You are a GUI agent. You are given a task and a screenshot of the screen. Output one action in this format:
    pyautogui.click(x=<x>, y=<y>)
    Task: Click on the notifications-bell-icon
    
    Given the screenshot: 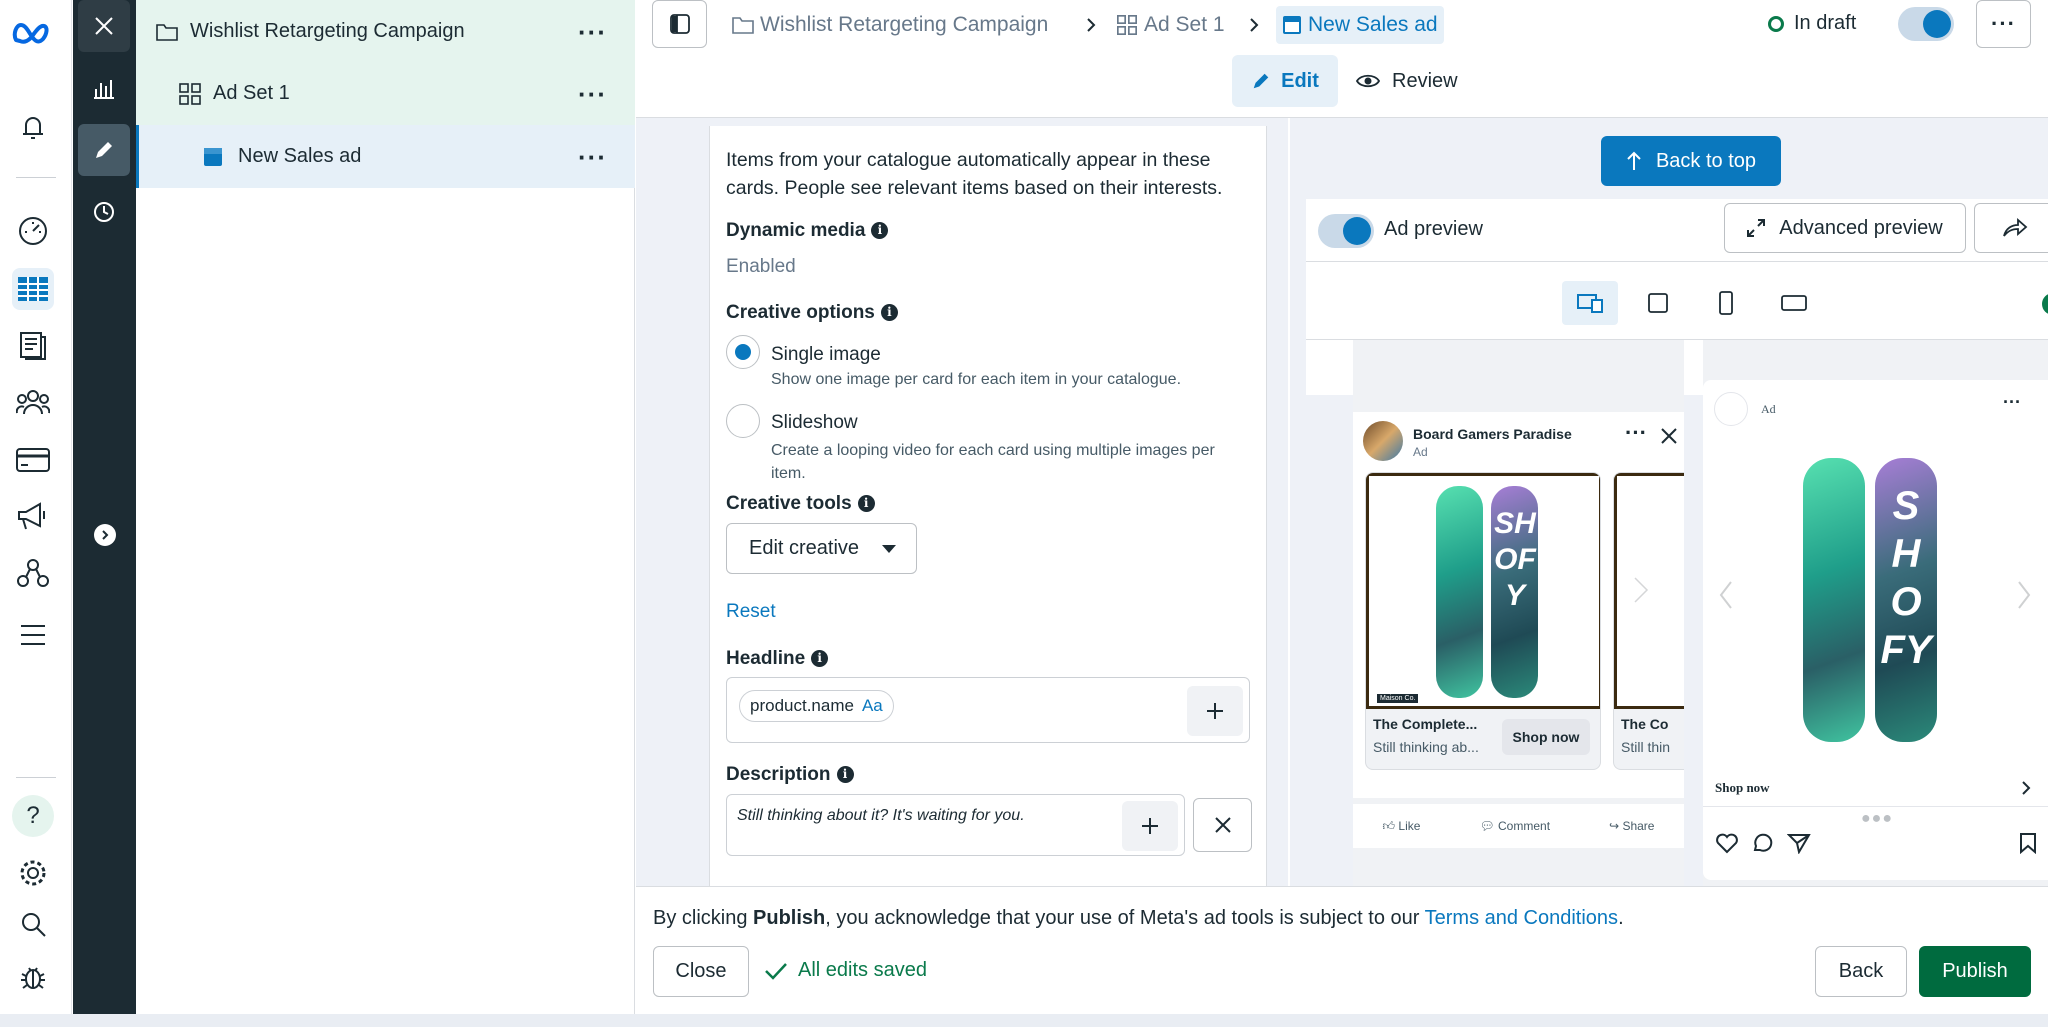 What is the action you would take?
    pyautogui.click(x=33, y=127)
    